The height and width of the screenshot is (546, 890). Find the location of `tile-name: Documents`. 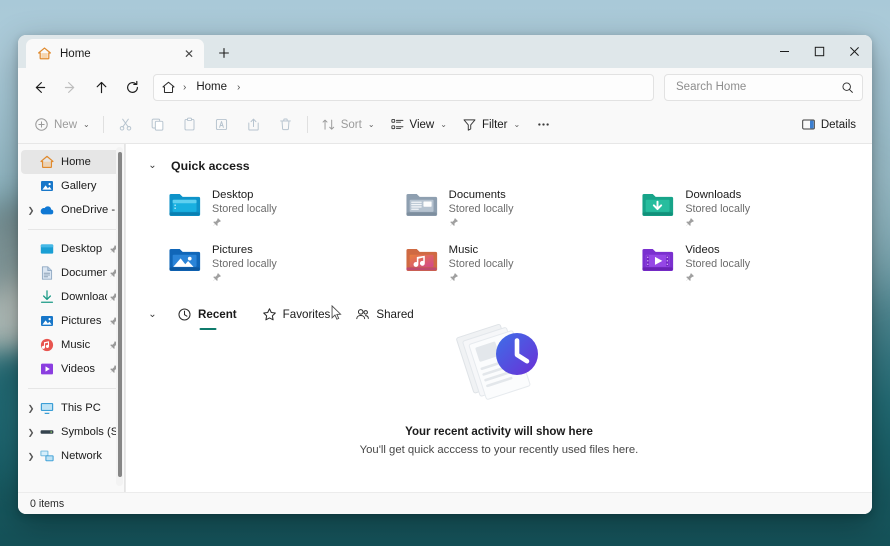

tile-name: Documents is located at coordinates (477, 195).